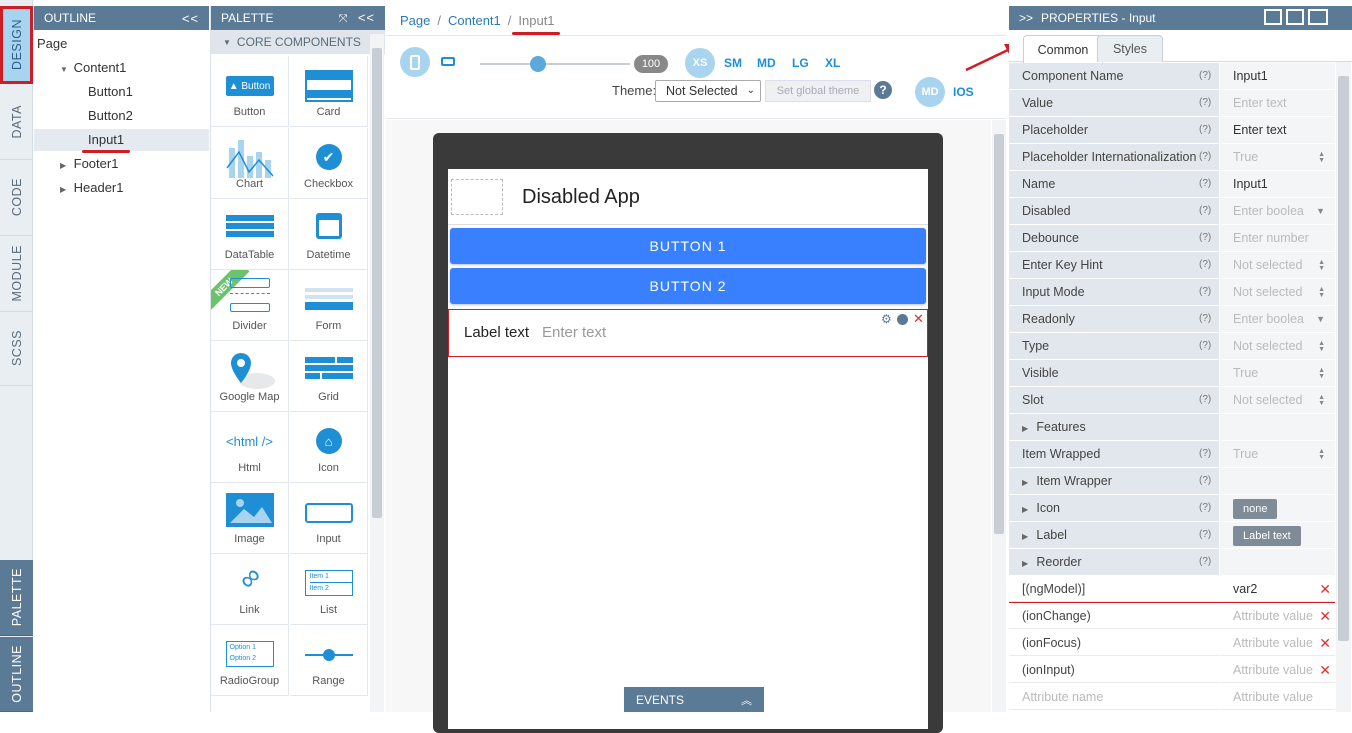 The image size is (1352, 733). Describe the element at coordinates (1114, 697) in the screenshot. I see `attribute-name: Attribute name` at that location.